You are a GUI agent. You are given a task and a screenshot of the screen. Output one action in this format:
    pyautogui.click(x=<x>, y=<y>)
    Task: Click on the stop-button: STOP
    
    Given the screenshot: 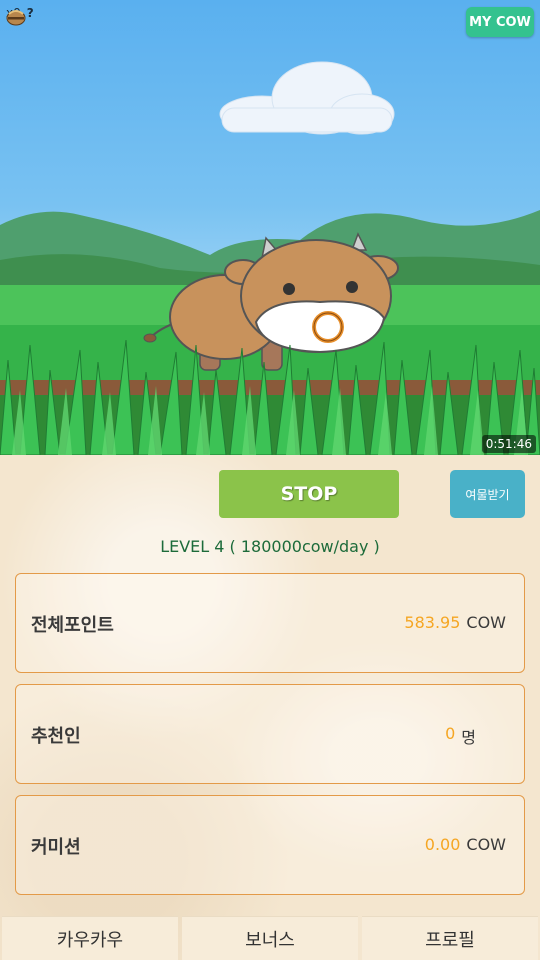 What is the action you would take?
    pyautogui.click(x=309, y=494)
    